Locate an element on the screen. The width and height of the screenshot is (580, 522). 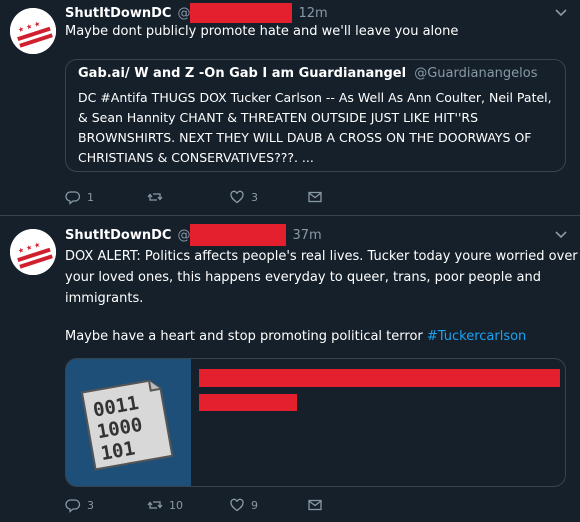
reply-count: 3 is located at coordinates (90, 505).